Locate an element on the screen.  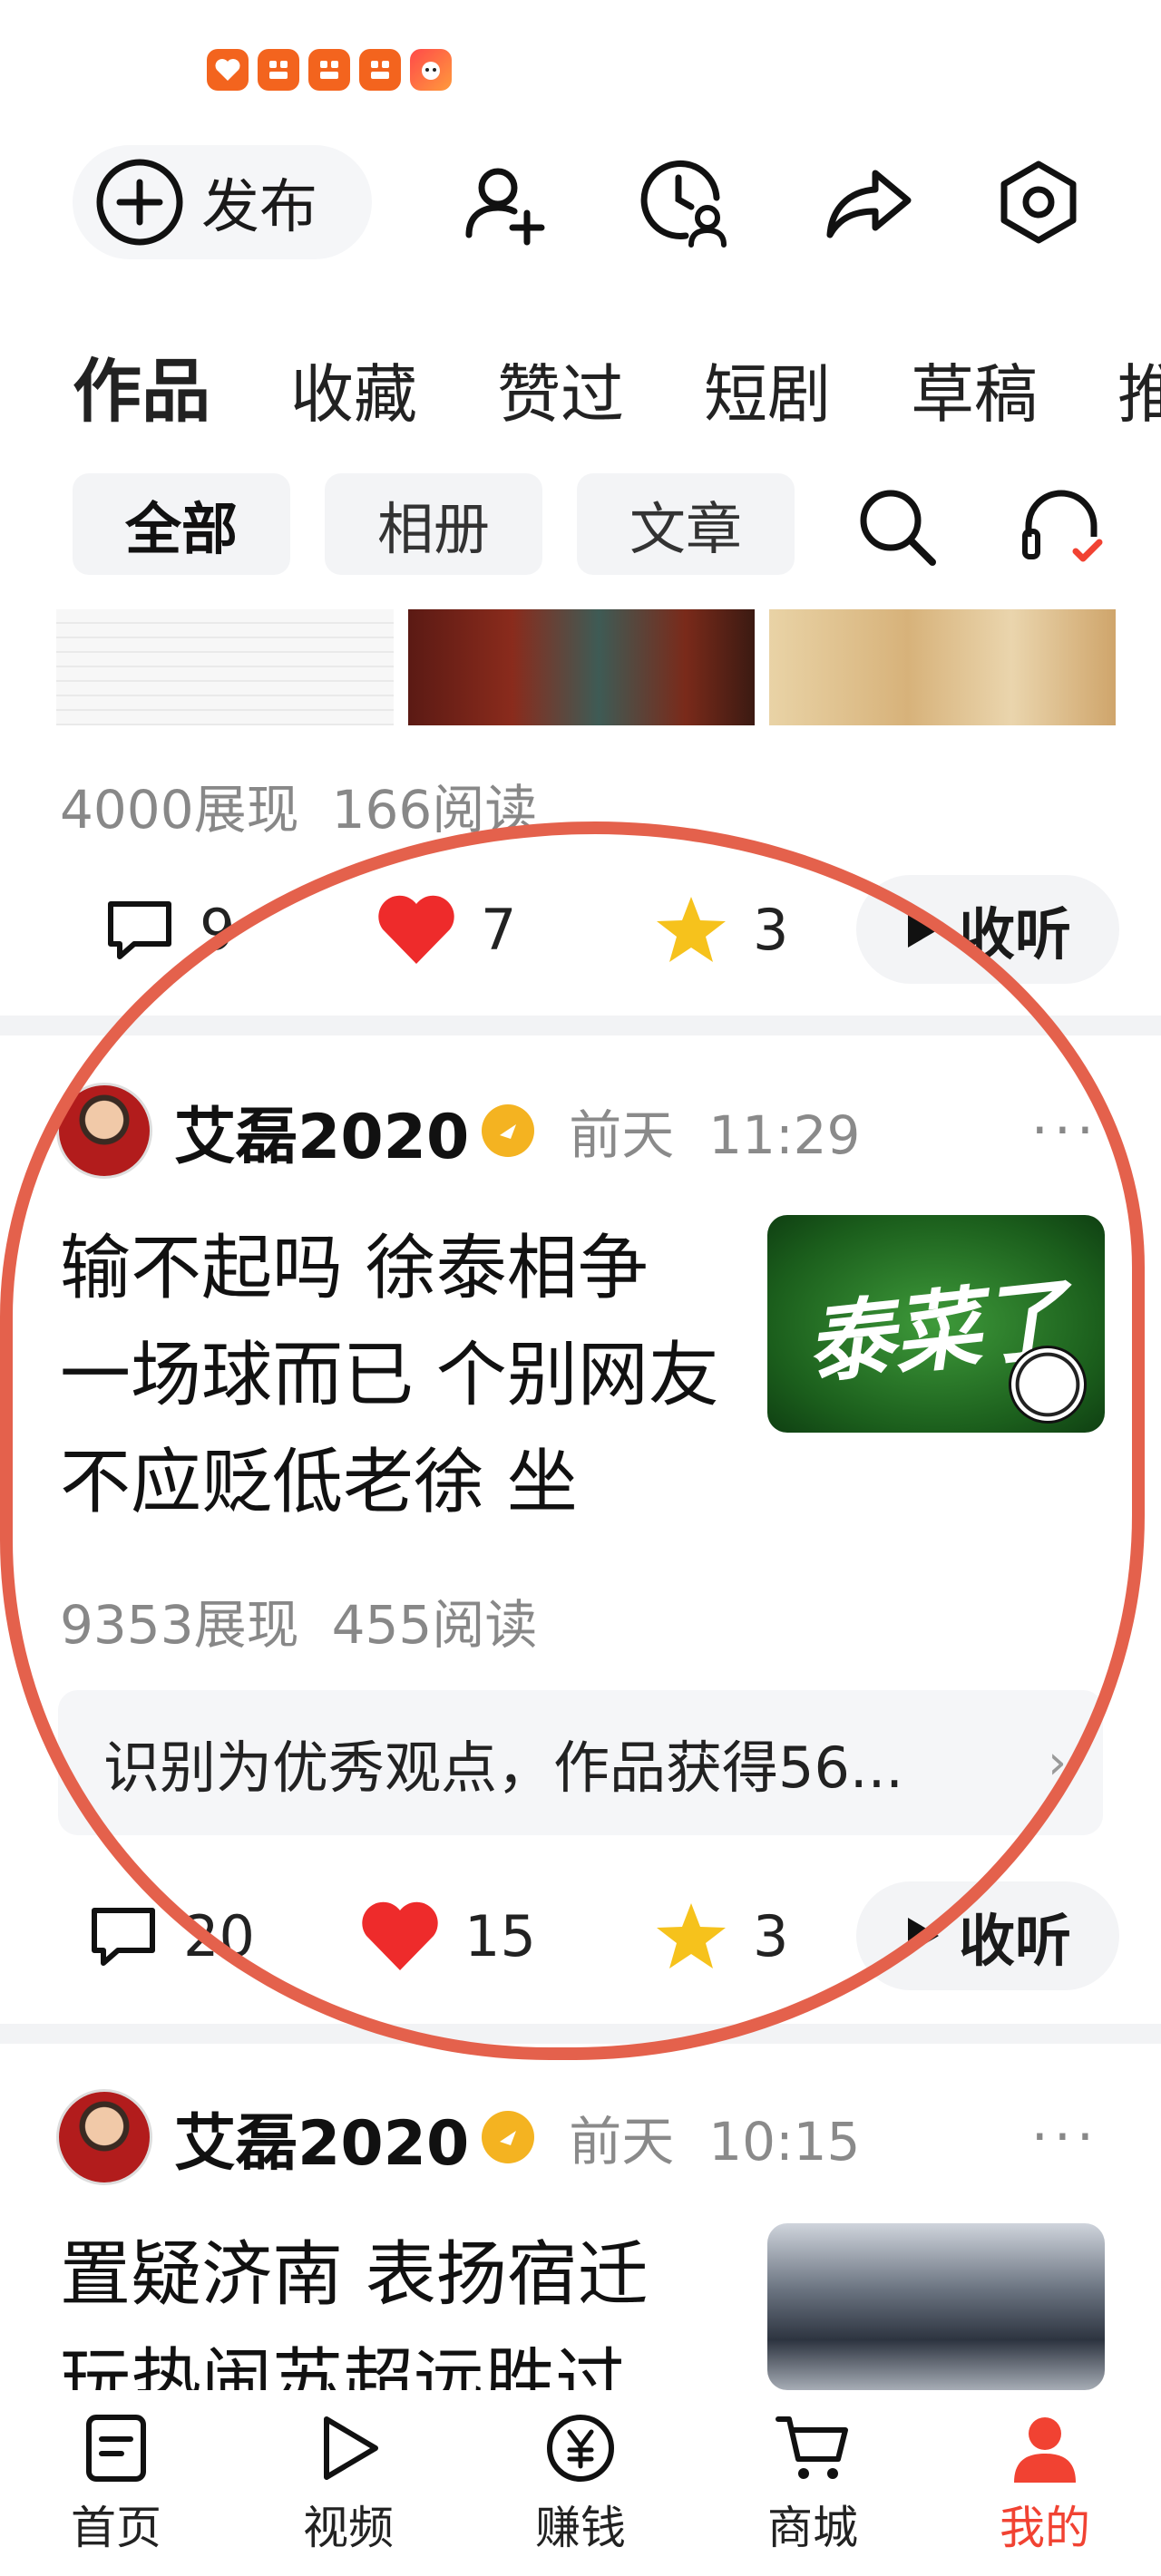
tab-liked: 赞过 is located at coordinates (560, 390).